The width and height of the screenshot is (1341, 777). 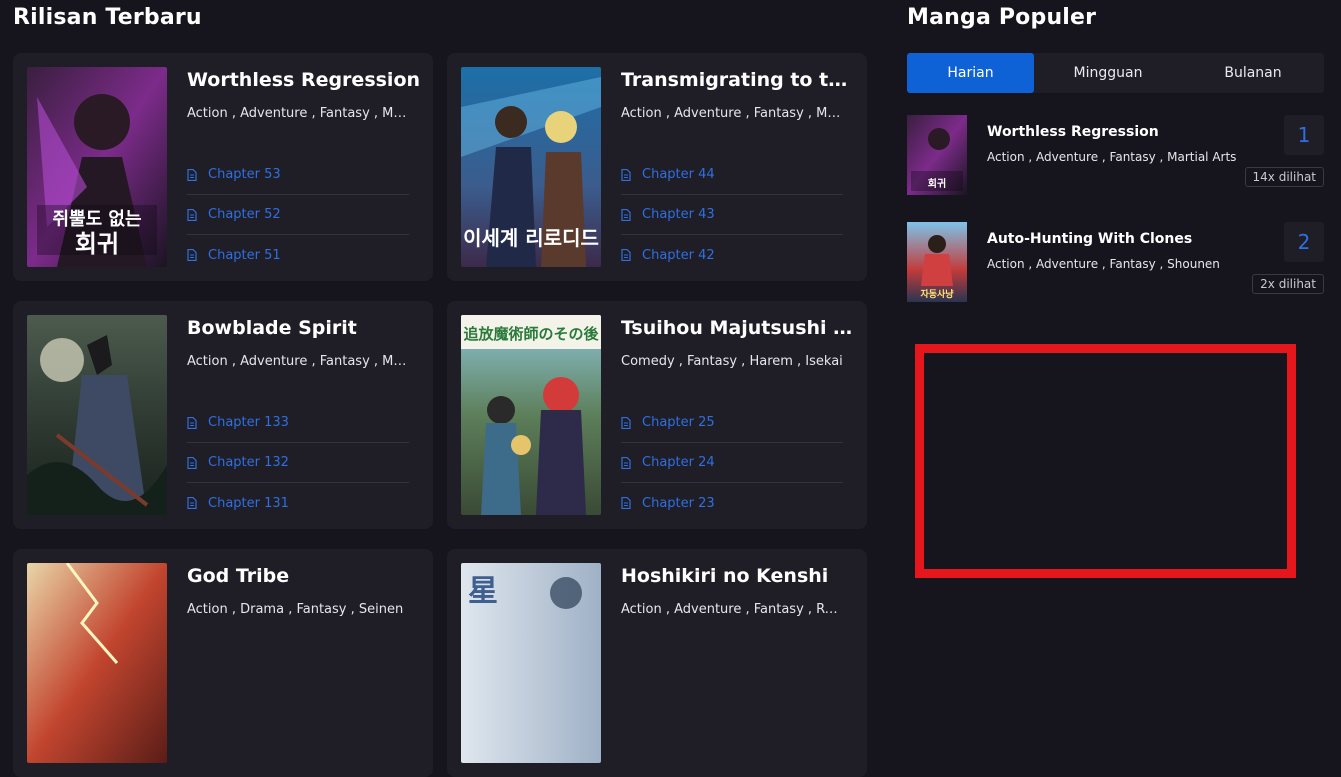 What do you see at coordinates (732, 175) in the screenshot?
I see `chapter-link: Chapter 44` at bounding box center [732, 175].